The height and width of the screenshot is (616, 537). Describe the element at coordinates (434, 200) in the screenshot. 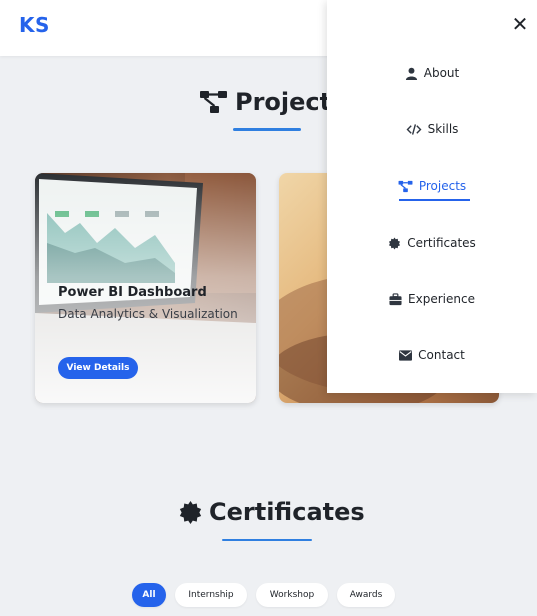

I see `active-menu-underline` at that location.